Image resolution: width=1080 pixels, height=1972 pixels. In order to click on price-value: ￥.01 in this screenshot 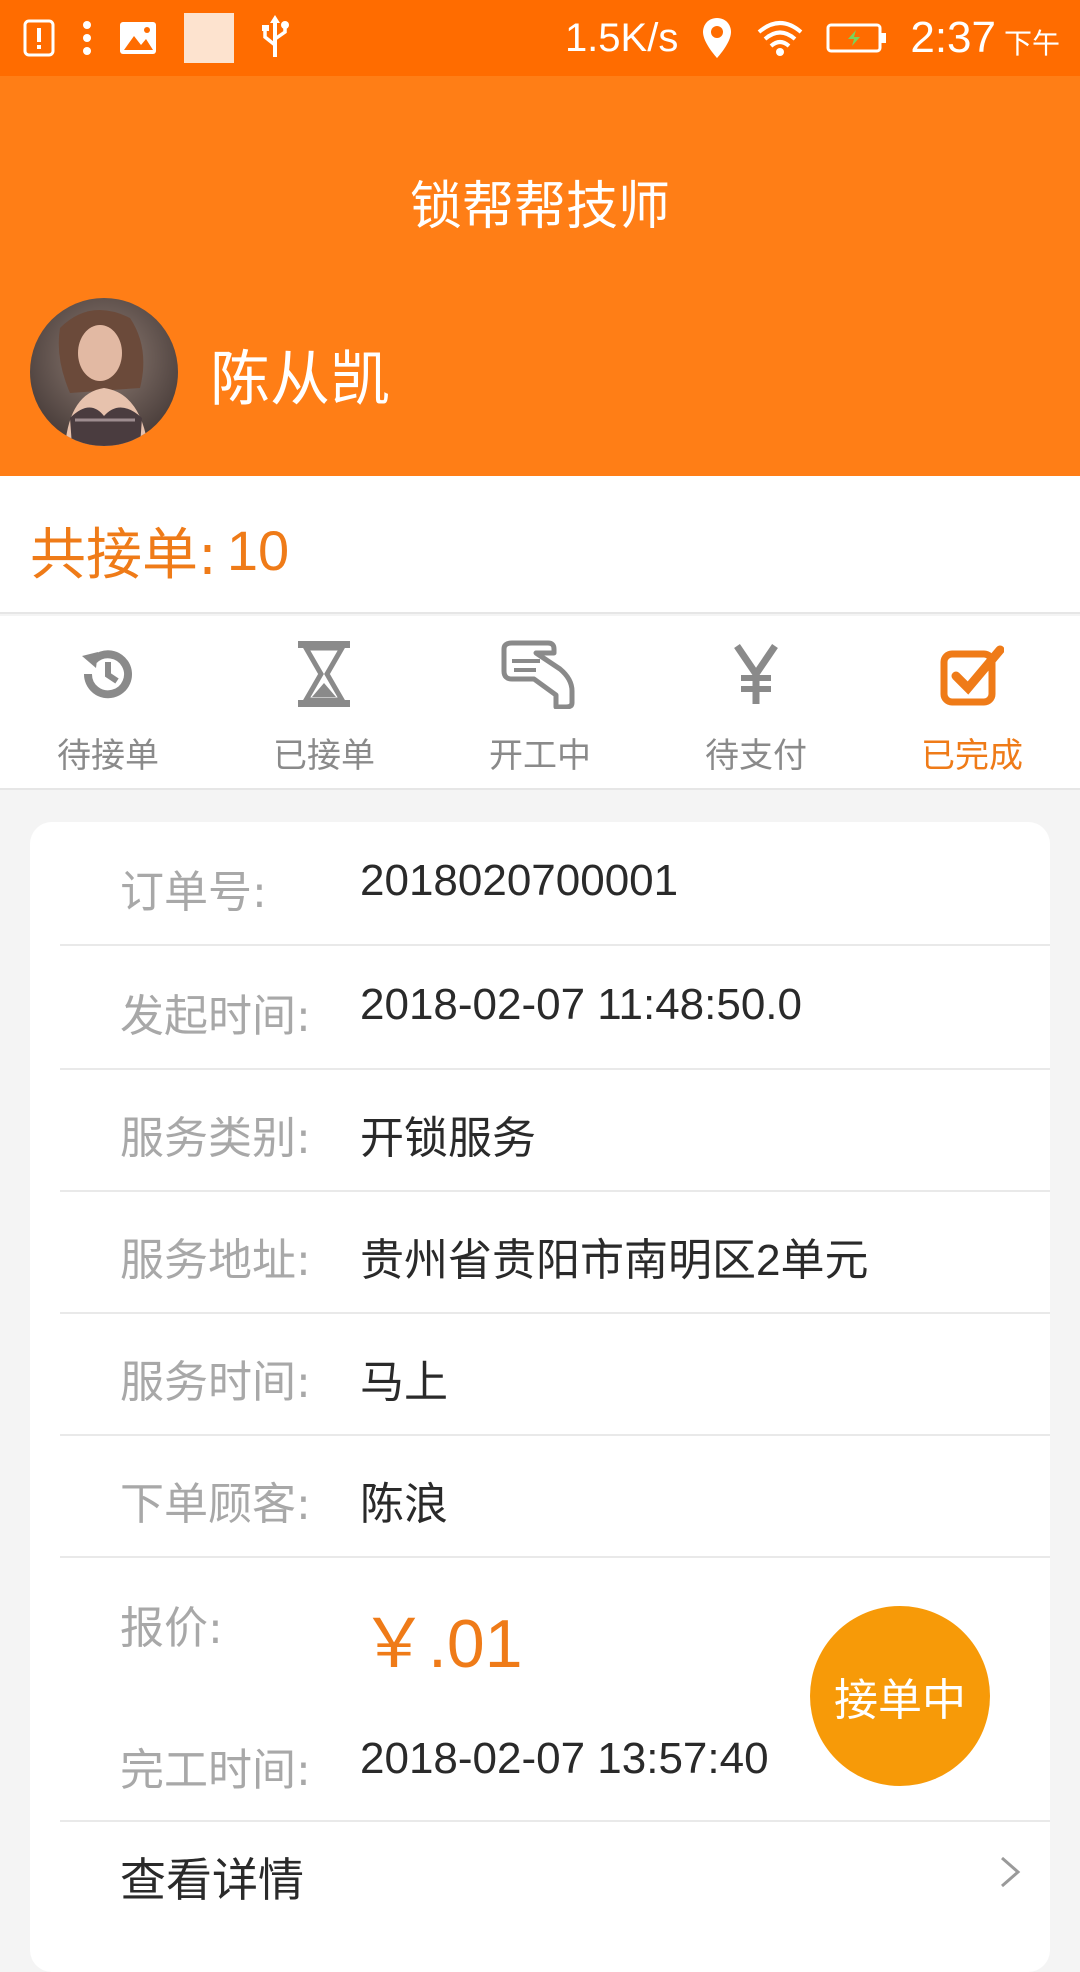, I will do `click(441, 1644)`.